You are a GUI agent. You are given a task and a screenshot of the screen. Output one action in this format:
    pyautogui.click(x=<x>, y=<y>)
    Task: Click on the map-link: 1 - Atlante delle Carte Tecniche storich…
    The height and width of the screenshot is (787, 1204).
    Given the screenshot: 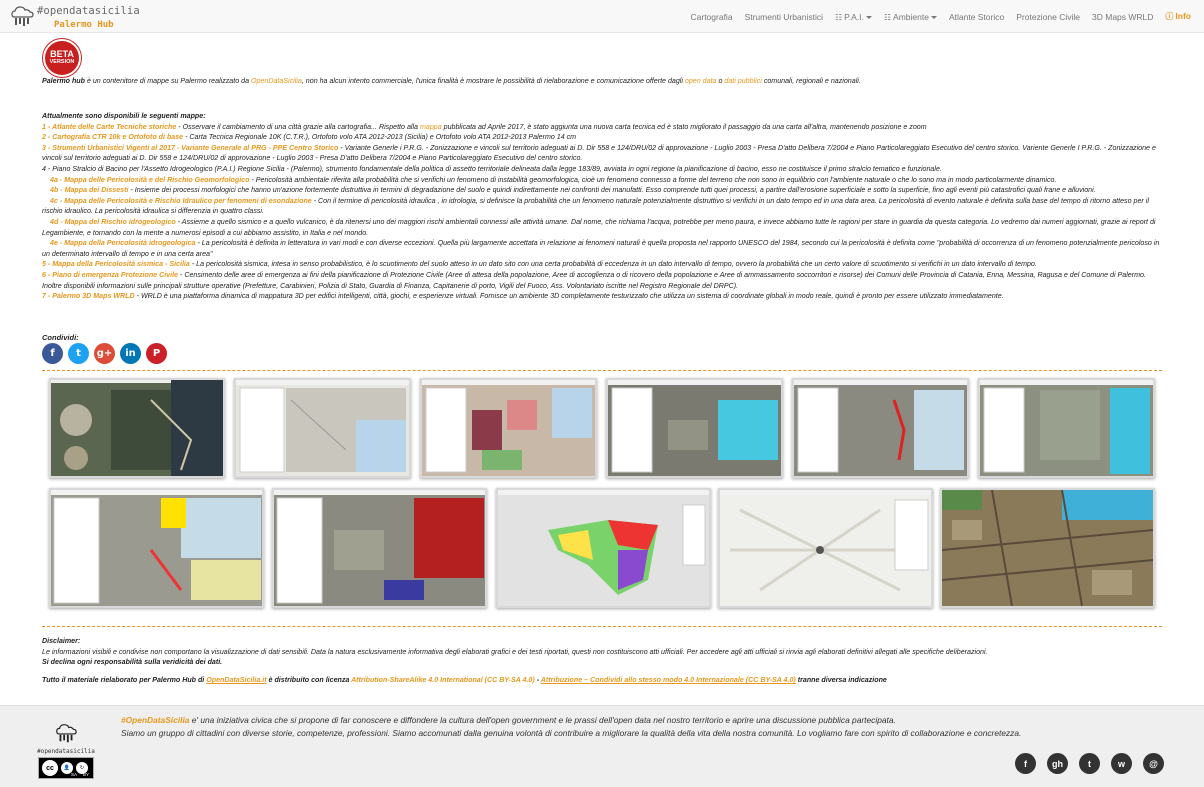 What is the action you would take?
    pyautogui.click(x=109, y=127)
    